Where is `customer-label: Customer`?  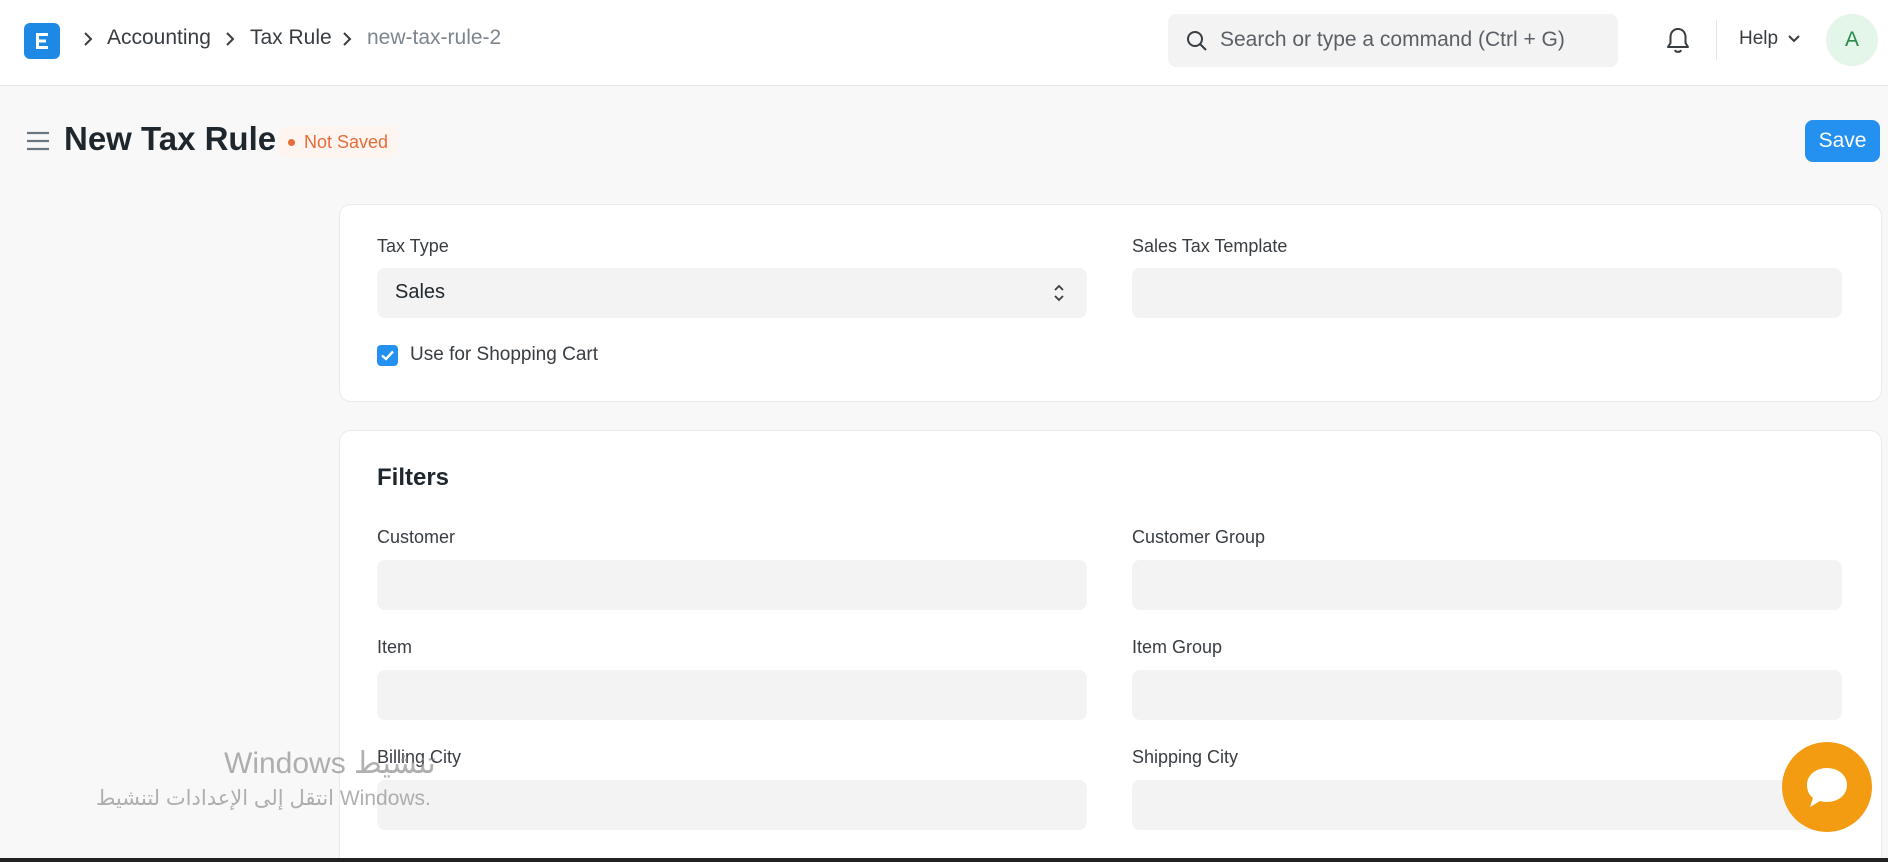
customer-label: Customer is located at coordinates (416, 537).